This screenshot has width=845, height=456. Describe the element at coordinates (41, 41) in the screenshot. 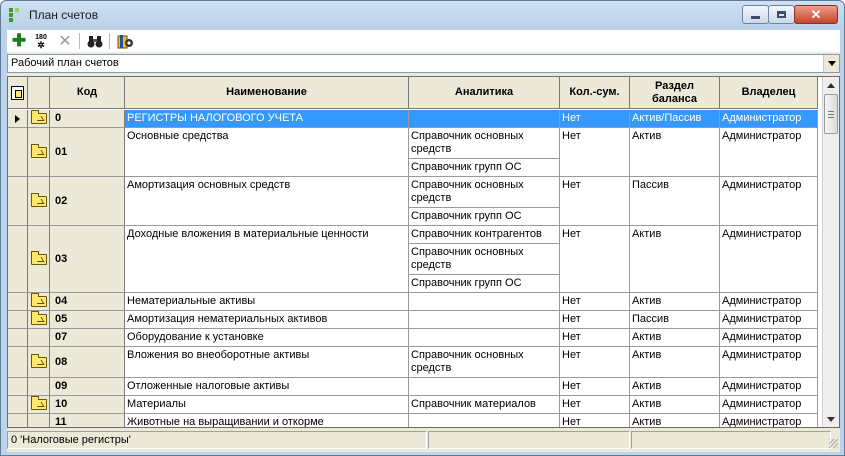

I see `renumber-button: 180 ✲` at that location.